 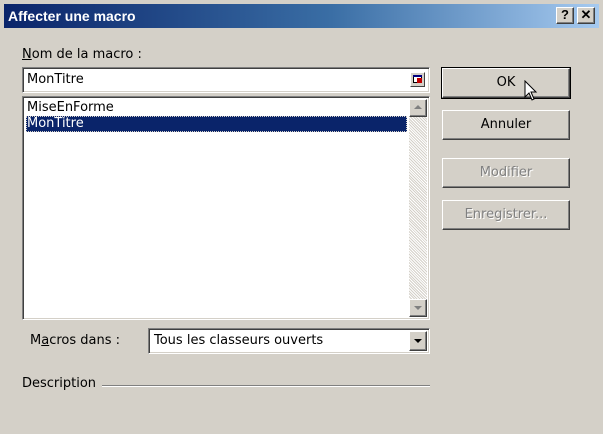 What do you see at coordinates (506, 173) in the screenshot?
I see `modify-button: Modifier` at bounding box center [506, 173].